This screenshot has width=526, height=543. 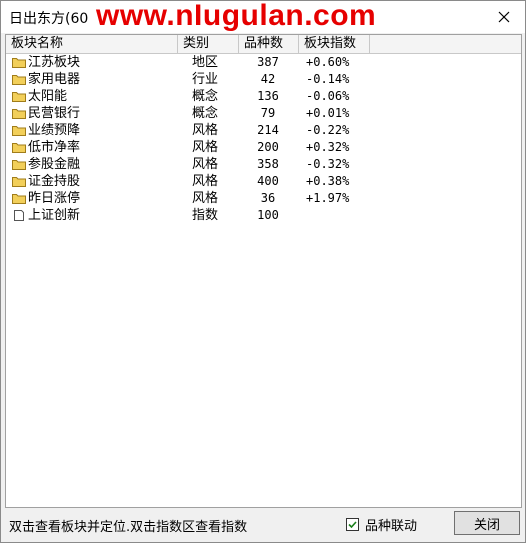 What do you see at coordinates (327, 198) in the screenshot?
I see `sector-index: +1.97%` at bounding box center [327, 198].